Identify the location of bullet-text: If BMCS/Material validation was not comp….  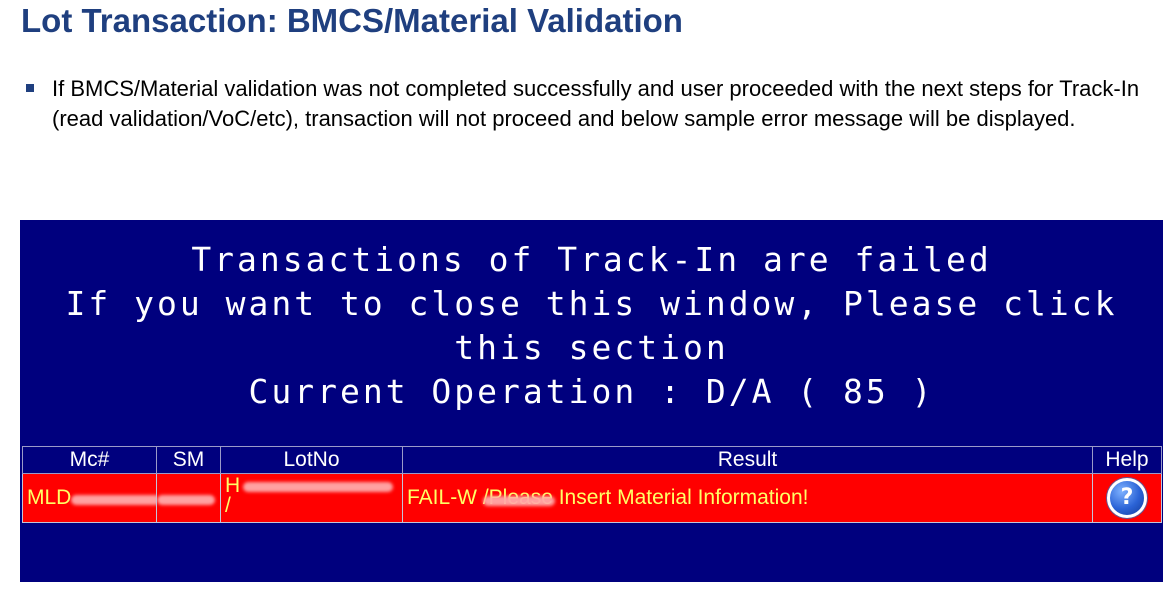
(596, 103).